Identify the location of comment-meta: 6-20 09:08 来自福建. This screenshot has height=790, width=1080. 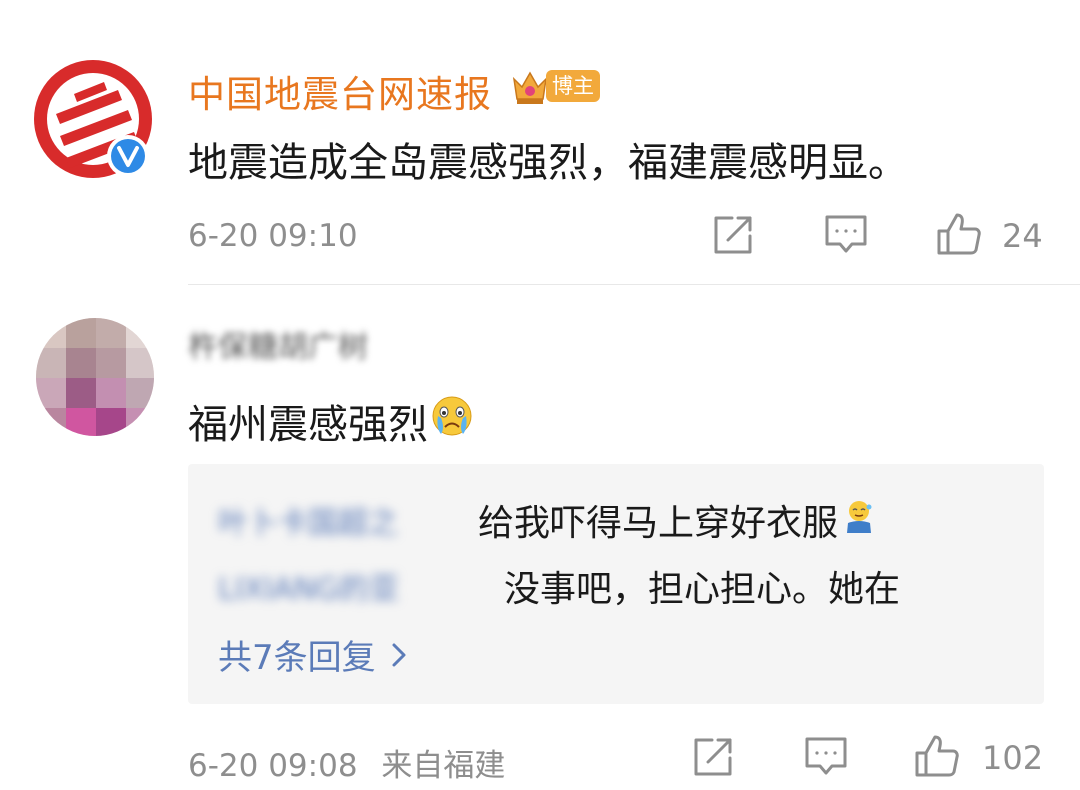
(346, 762).